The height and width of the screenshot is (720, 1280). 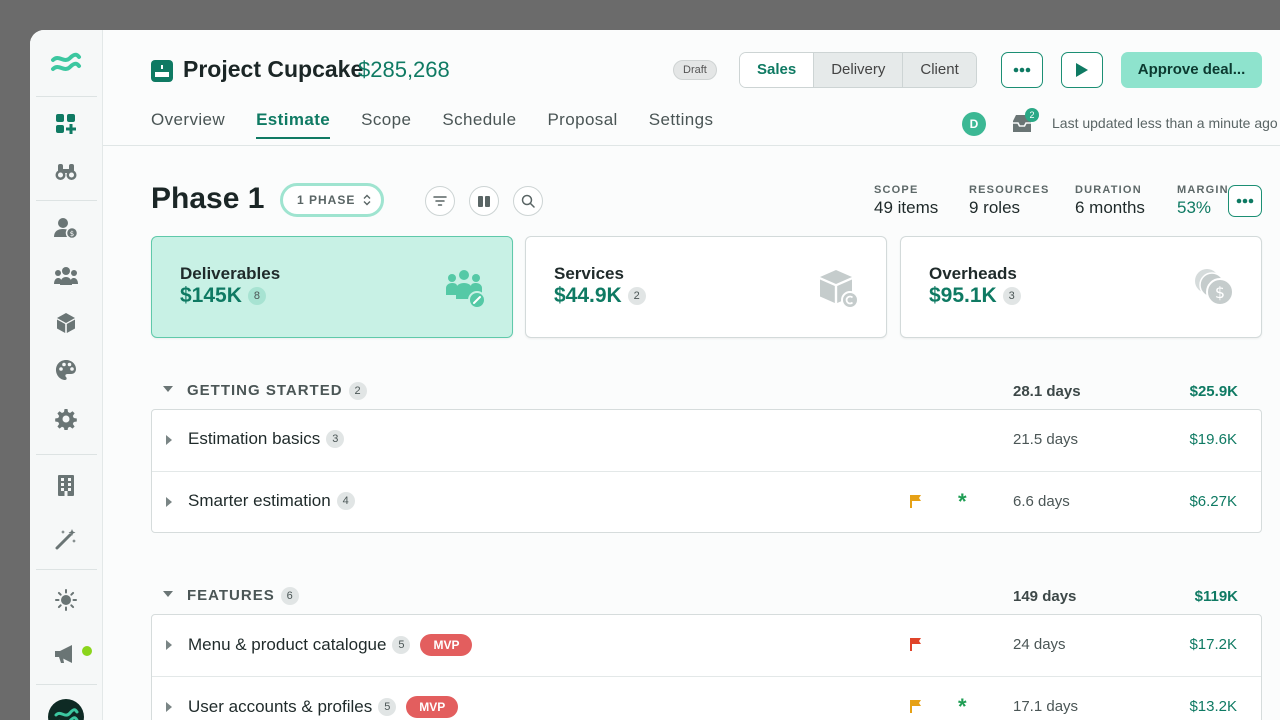 I want to click on megaphone-icon, so click(x=66, y=654).